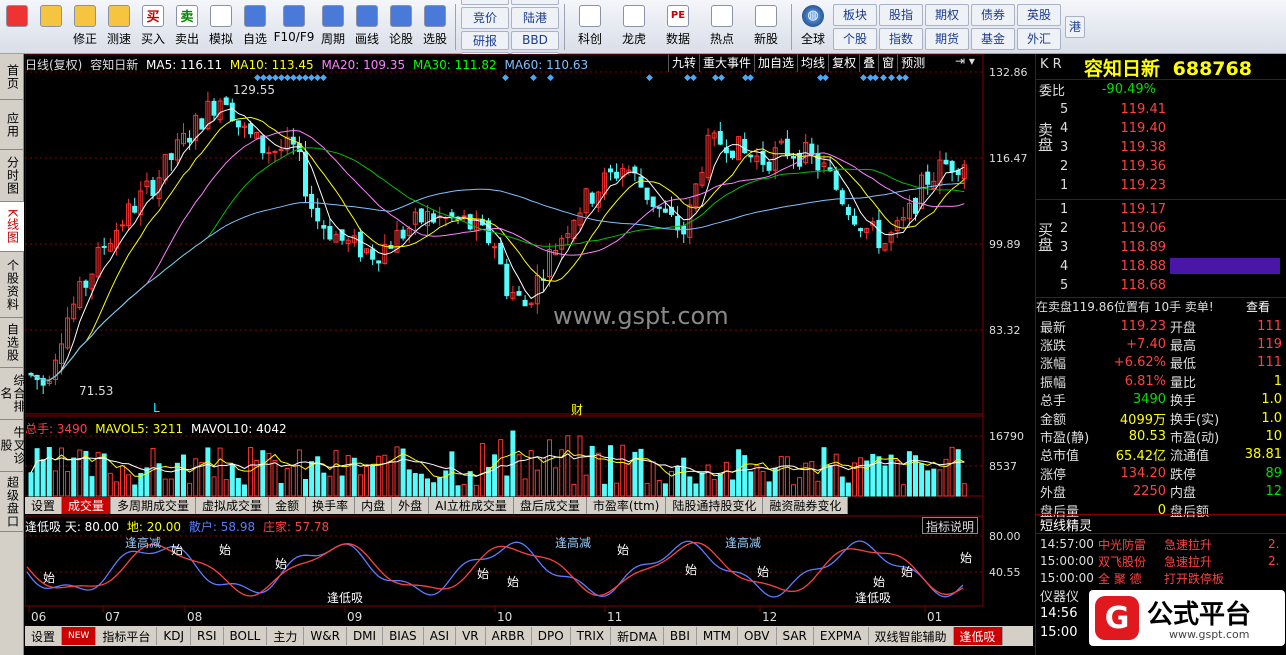  I want to click on select-button: 选股, so click(435, 27).